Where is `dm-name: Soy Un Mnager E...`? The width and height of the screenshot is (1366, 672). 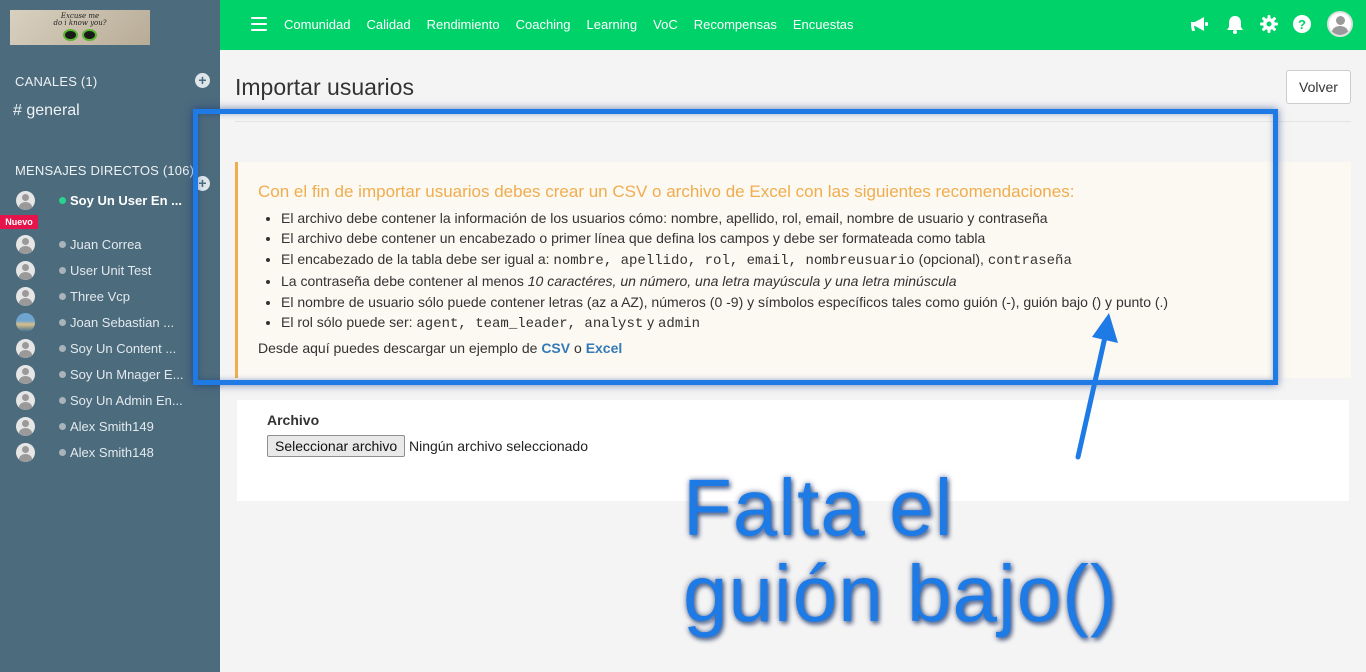 dm-name: Soy Un Mnager E... is located at coordinates (127, 374).